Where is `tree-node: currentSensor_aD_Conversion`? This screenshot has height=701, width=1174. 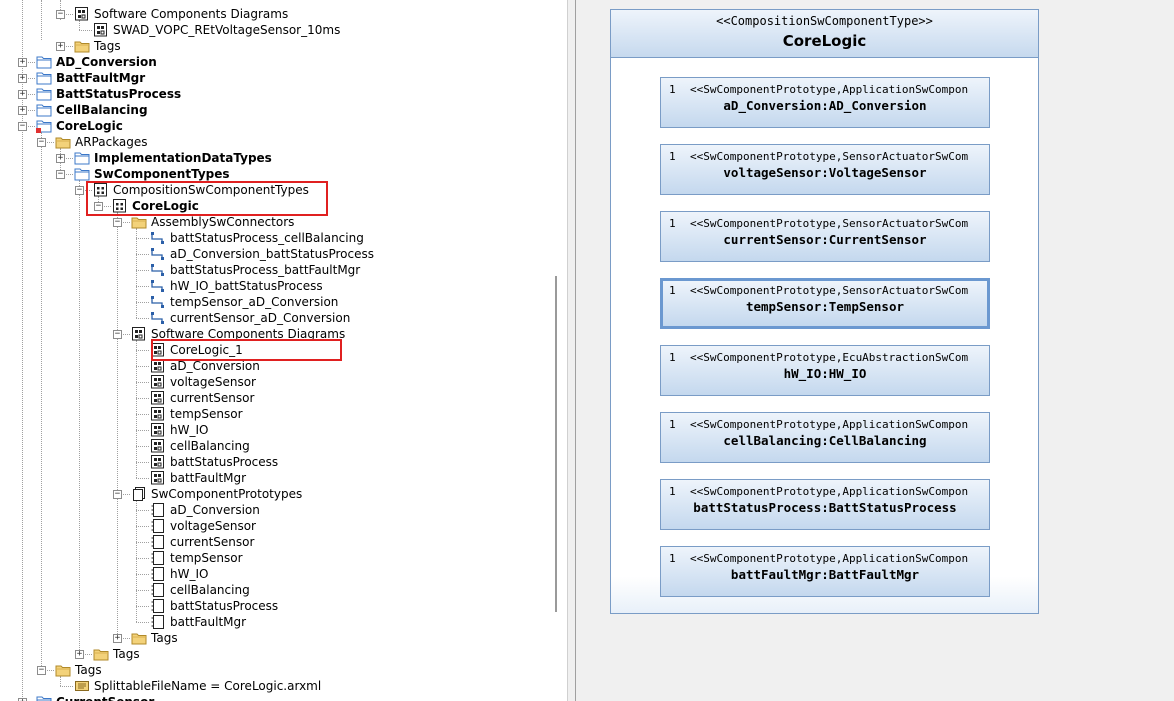
tree-node: currentSensor_aD_Conversion is located at coordinates (250, 318).